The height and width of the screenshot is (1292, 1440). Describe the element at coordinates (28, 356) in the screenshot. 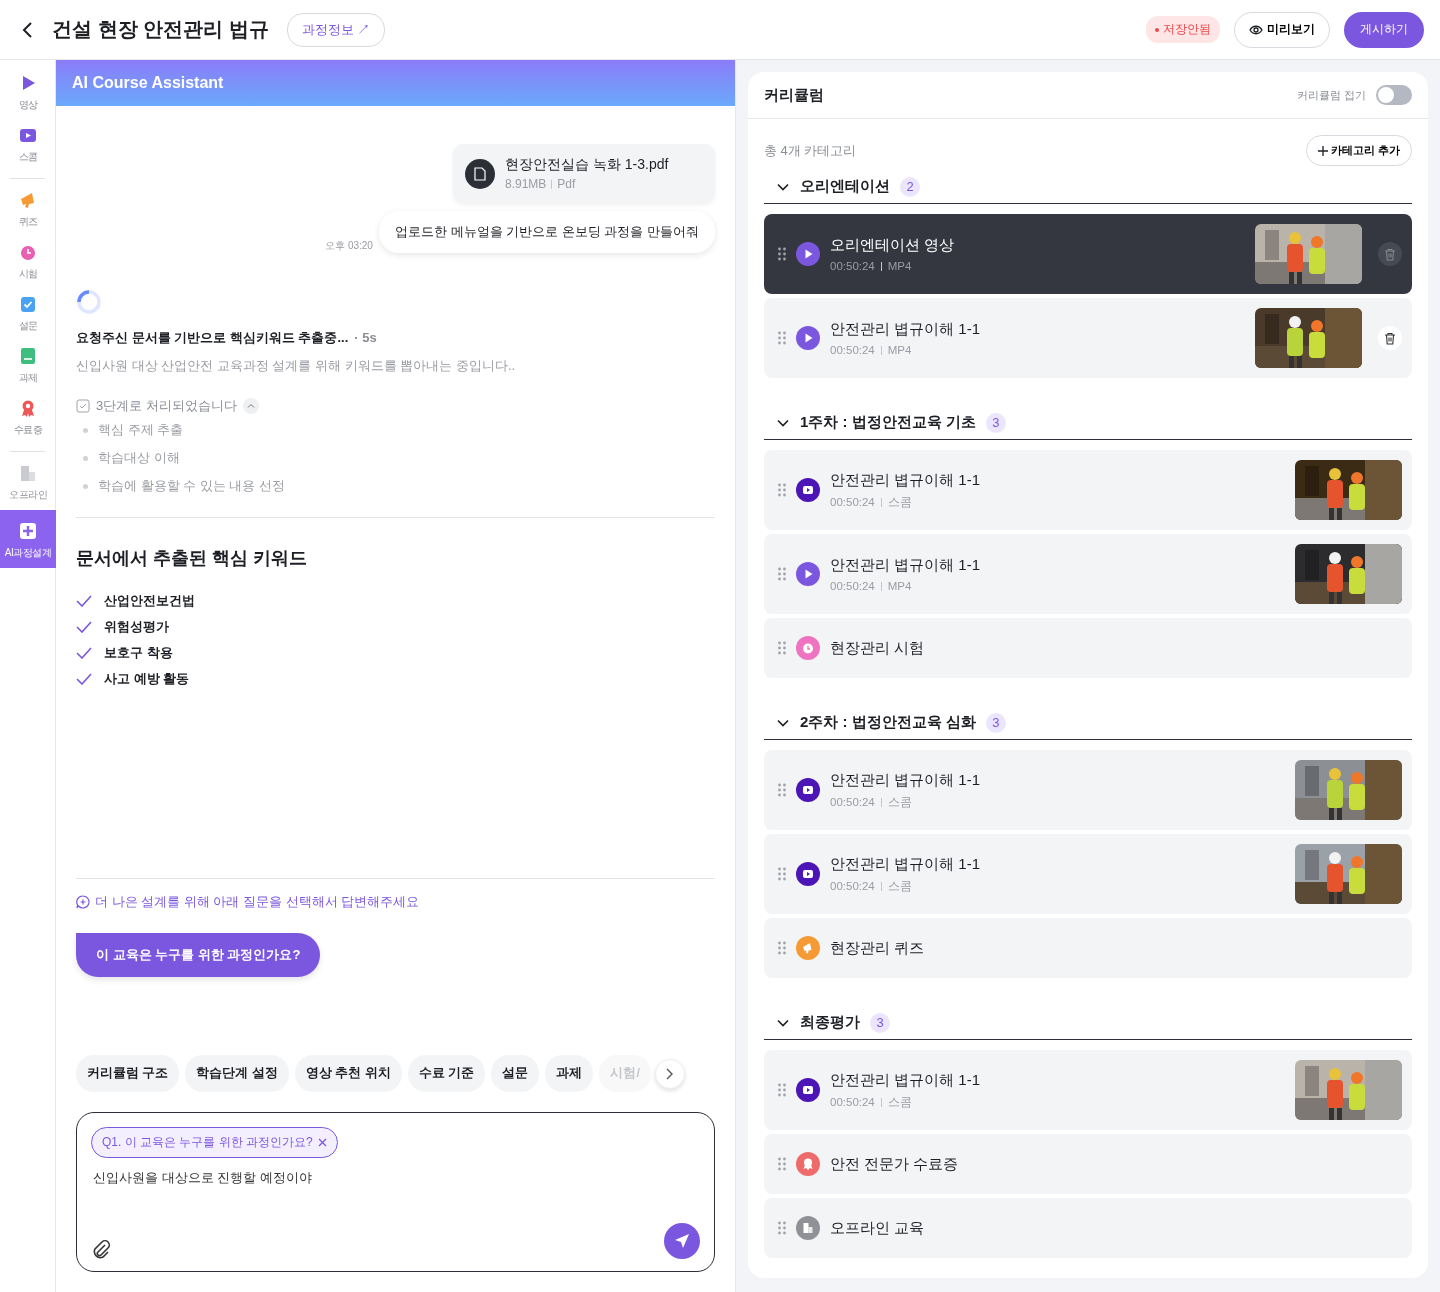

I see `book-icon` at that location.